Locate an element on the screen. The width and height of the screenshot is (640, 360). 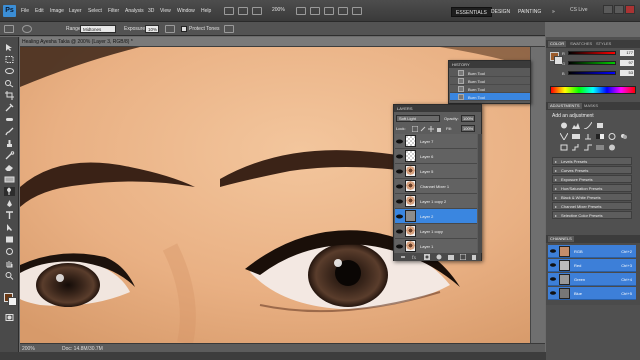
tab-masks: MASKS is located at coordinates (591, 106).